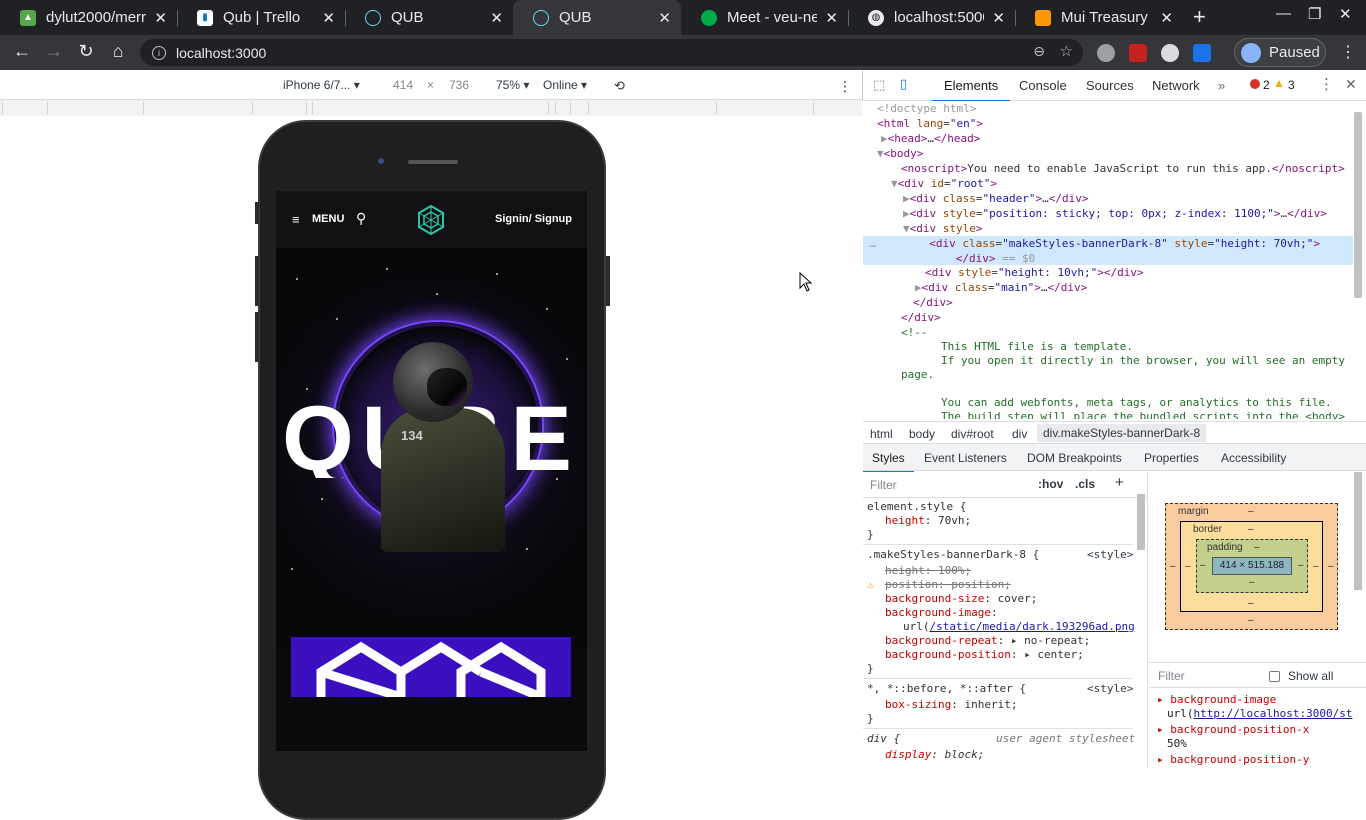 The image size is (1366, 820). Describe the element at coordinates (928, 521) in the screenshot. I see `style-declaration: height: 70vh;` at that location.